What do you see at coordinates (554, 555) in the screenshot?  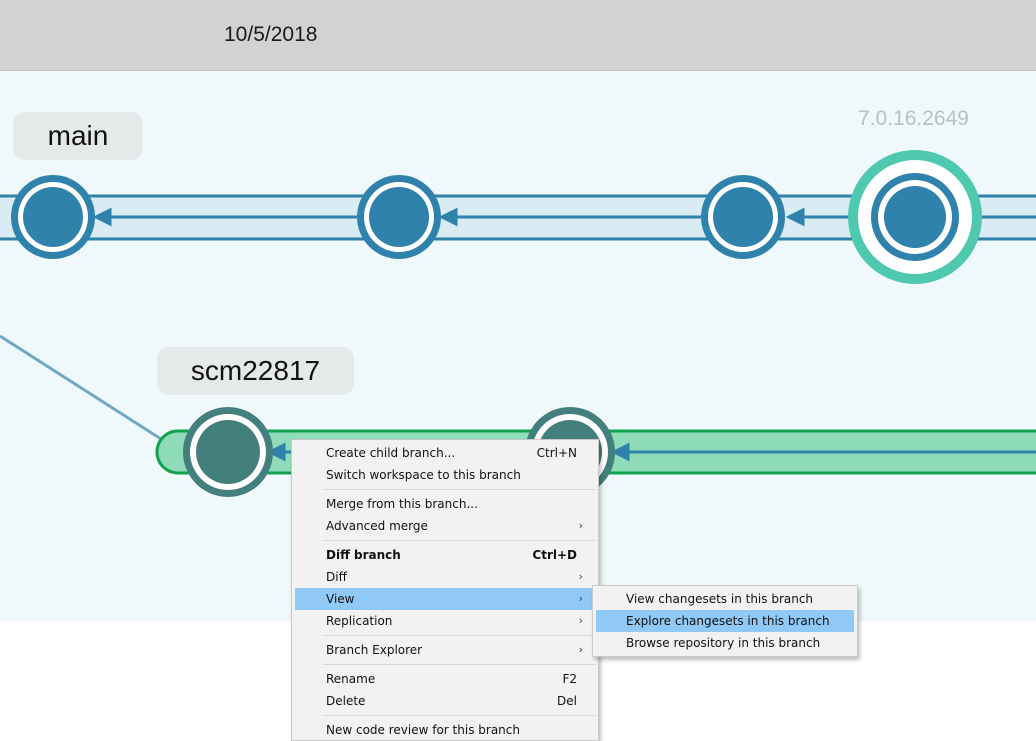 I see `shortcut-label: Ctrl+D` at bounding box center [554, 555].